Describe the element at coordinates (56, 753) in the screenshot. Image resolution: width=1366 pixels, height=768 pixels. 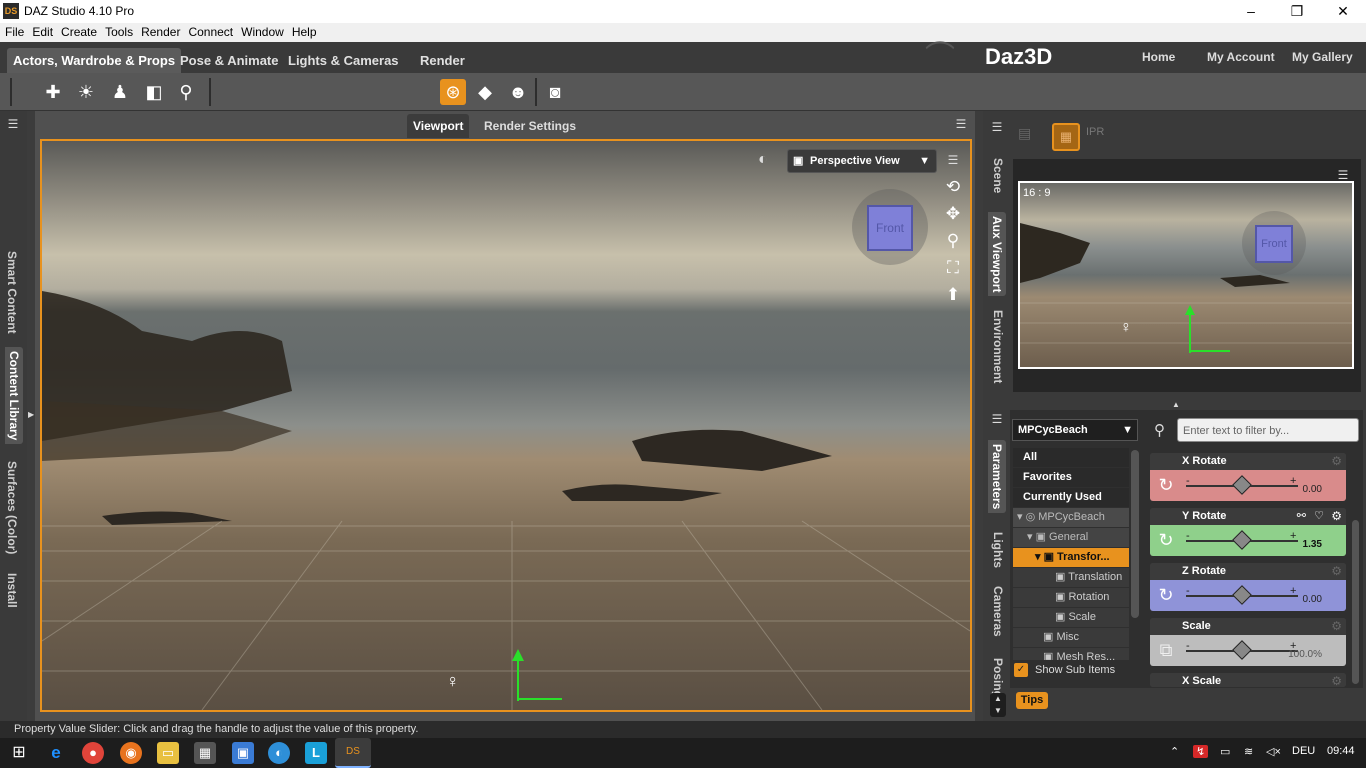
I see `edge-browser-icon: e` at that location.